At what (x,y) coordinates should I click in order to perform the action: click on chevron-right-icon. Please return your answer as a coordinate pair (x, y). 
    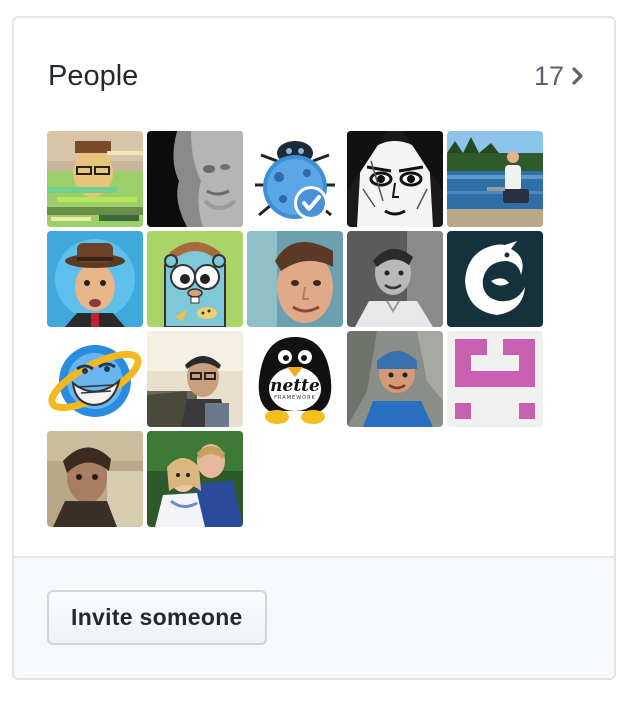
    Looking at the image, I should click on (578, 76).